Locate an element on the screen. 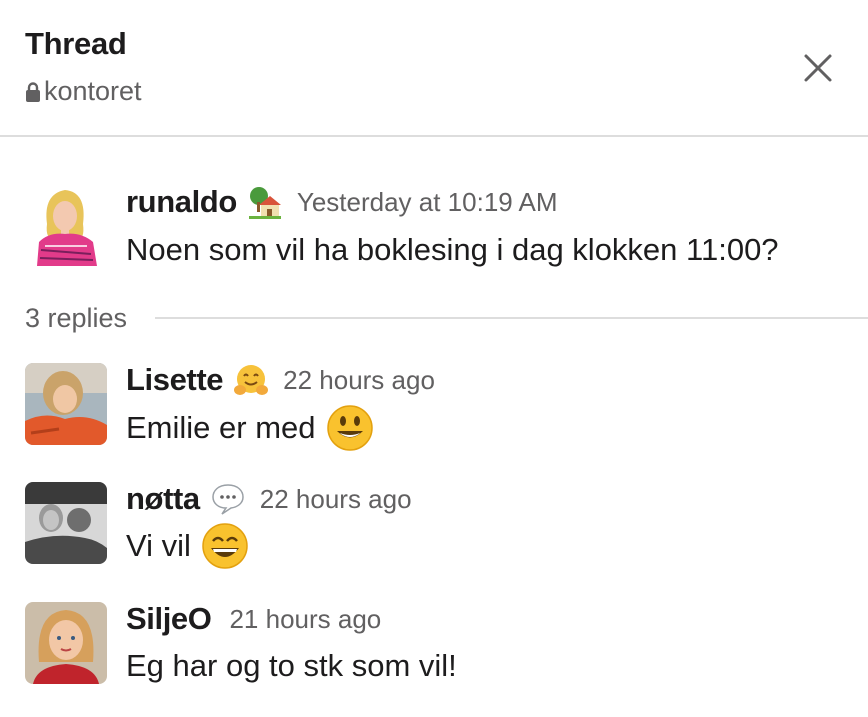 The width and height of the screenshot is (868, 717). replies-divider: 3 replies is located at coordinates (446, 318).